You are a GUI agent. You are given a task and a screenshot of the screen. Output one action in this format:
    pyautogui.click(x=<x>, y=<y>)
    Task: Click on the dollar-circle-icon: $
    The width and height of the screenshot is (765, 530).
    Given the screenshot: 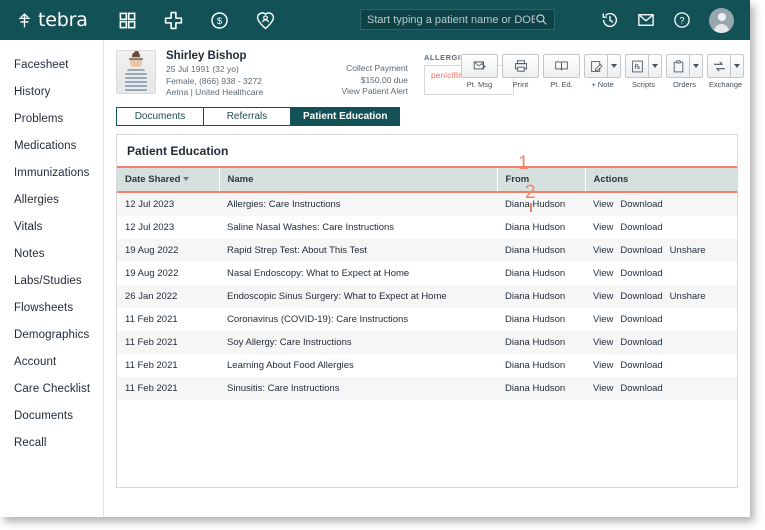 What is the action you would take?
    pyautogui.click(x=219, y=20)
    